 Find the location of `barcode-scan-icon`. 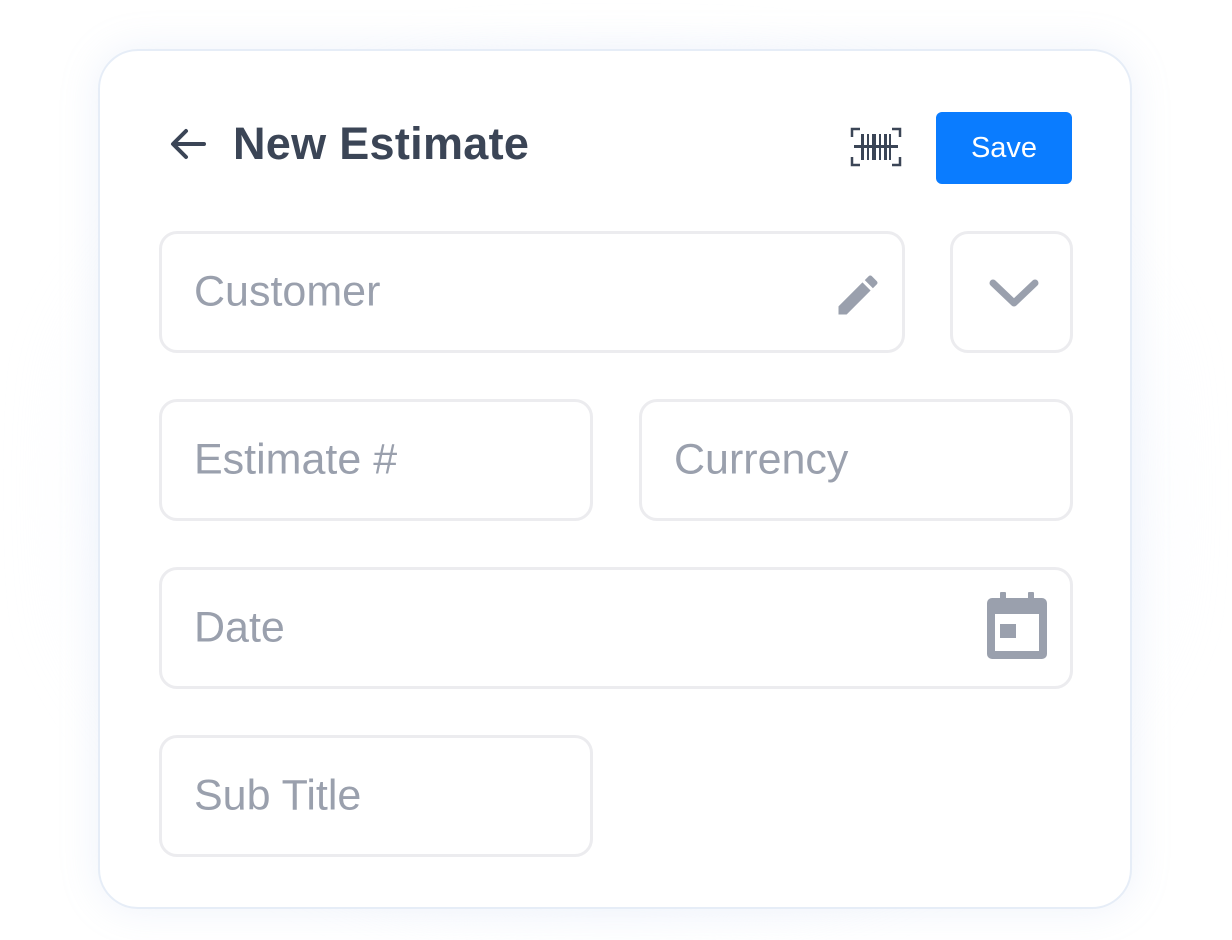

barcode-scan-icon is located at coordinates (876, 147).